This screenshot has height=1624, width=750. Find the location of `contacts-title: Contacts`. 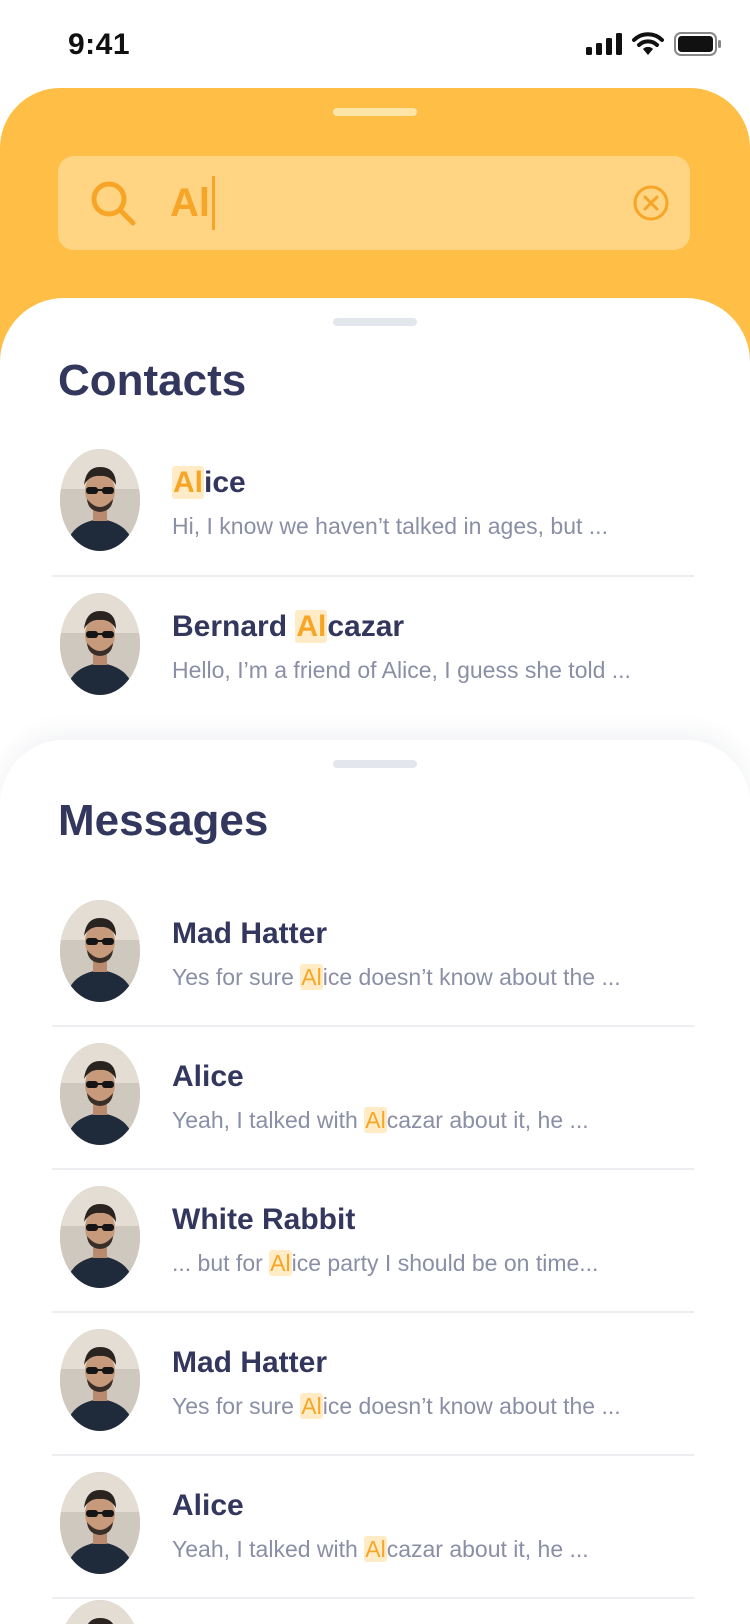

contacts-title: Contacts is located at coordinates (152, 380).